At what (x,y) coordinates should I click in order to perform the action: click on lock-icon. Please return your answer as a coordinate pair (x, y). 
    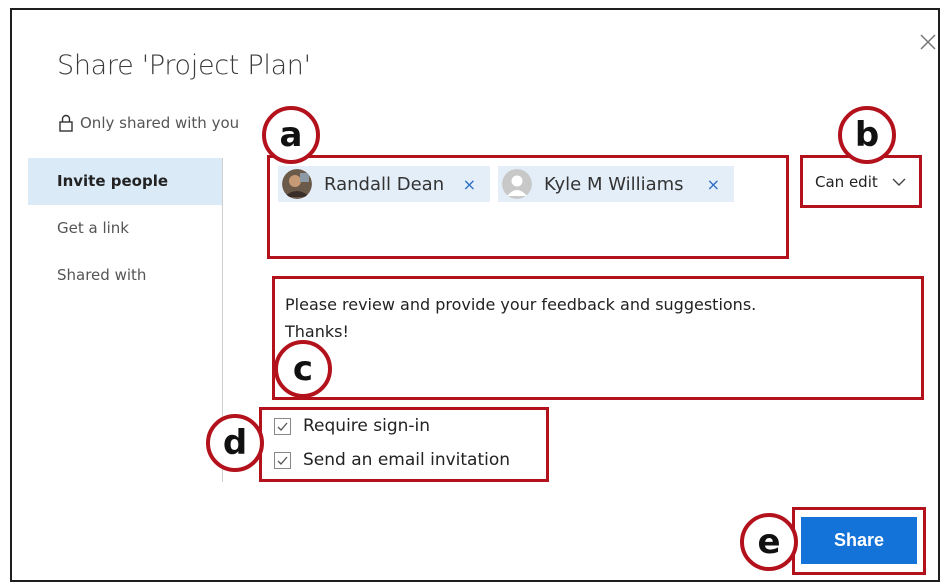
    Looking at the image, I should click on (66, 123).